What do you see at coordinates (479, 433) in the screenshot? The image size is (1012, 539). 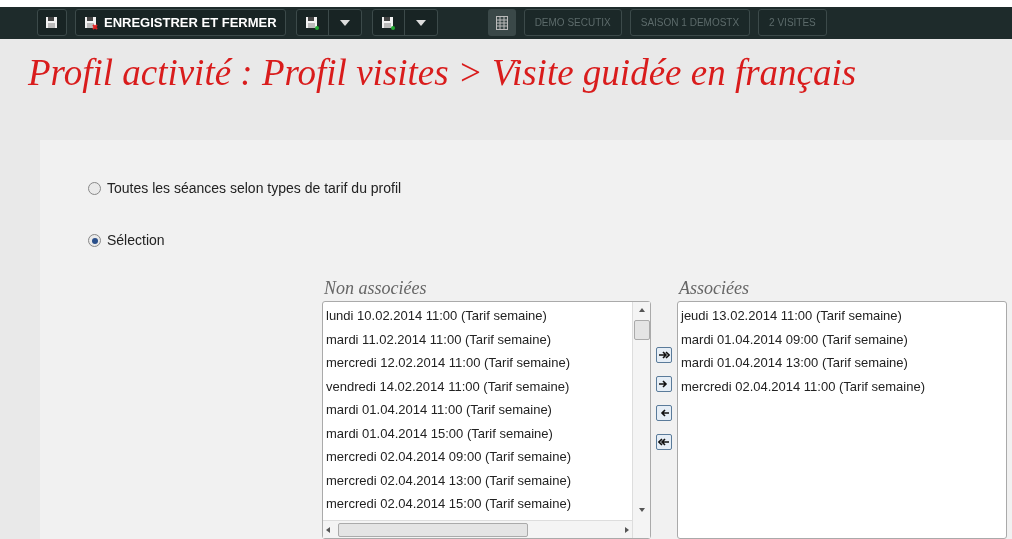 I see `list-item: mardi 01.04.2014 15:00 (Tarif semaine)` at bounding box center [479, 433].